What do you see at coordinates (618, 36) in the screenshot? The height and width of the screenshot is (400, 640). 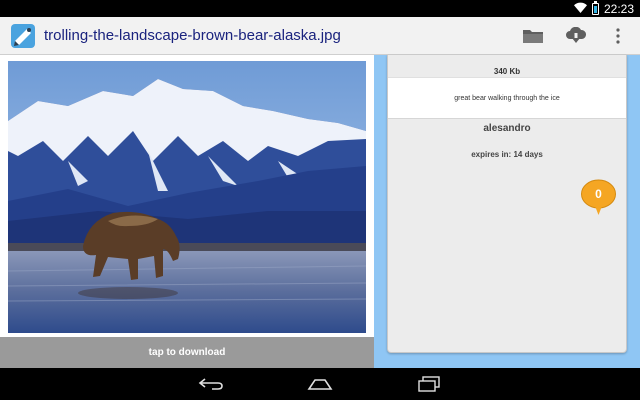 I see `overflow-menu-icon` at bounding box center [618, 36].